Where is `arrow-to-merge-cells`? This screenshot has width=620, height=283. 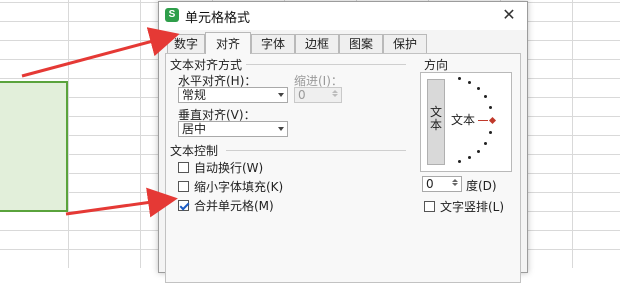 arrow-to-merge-cells is located at coordinates (121, 202).